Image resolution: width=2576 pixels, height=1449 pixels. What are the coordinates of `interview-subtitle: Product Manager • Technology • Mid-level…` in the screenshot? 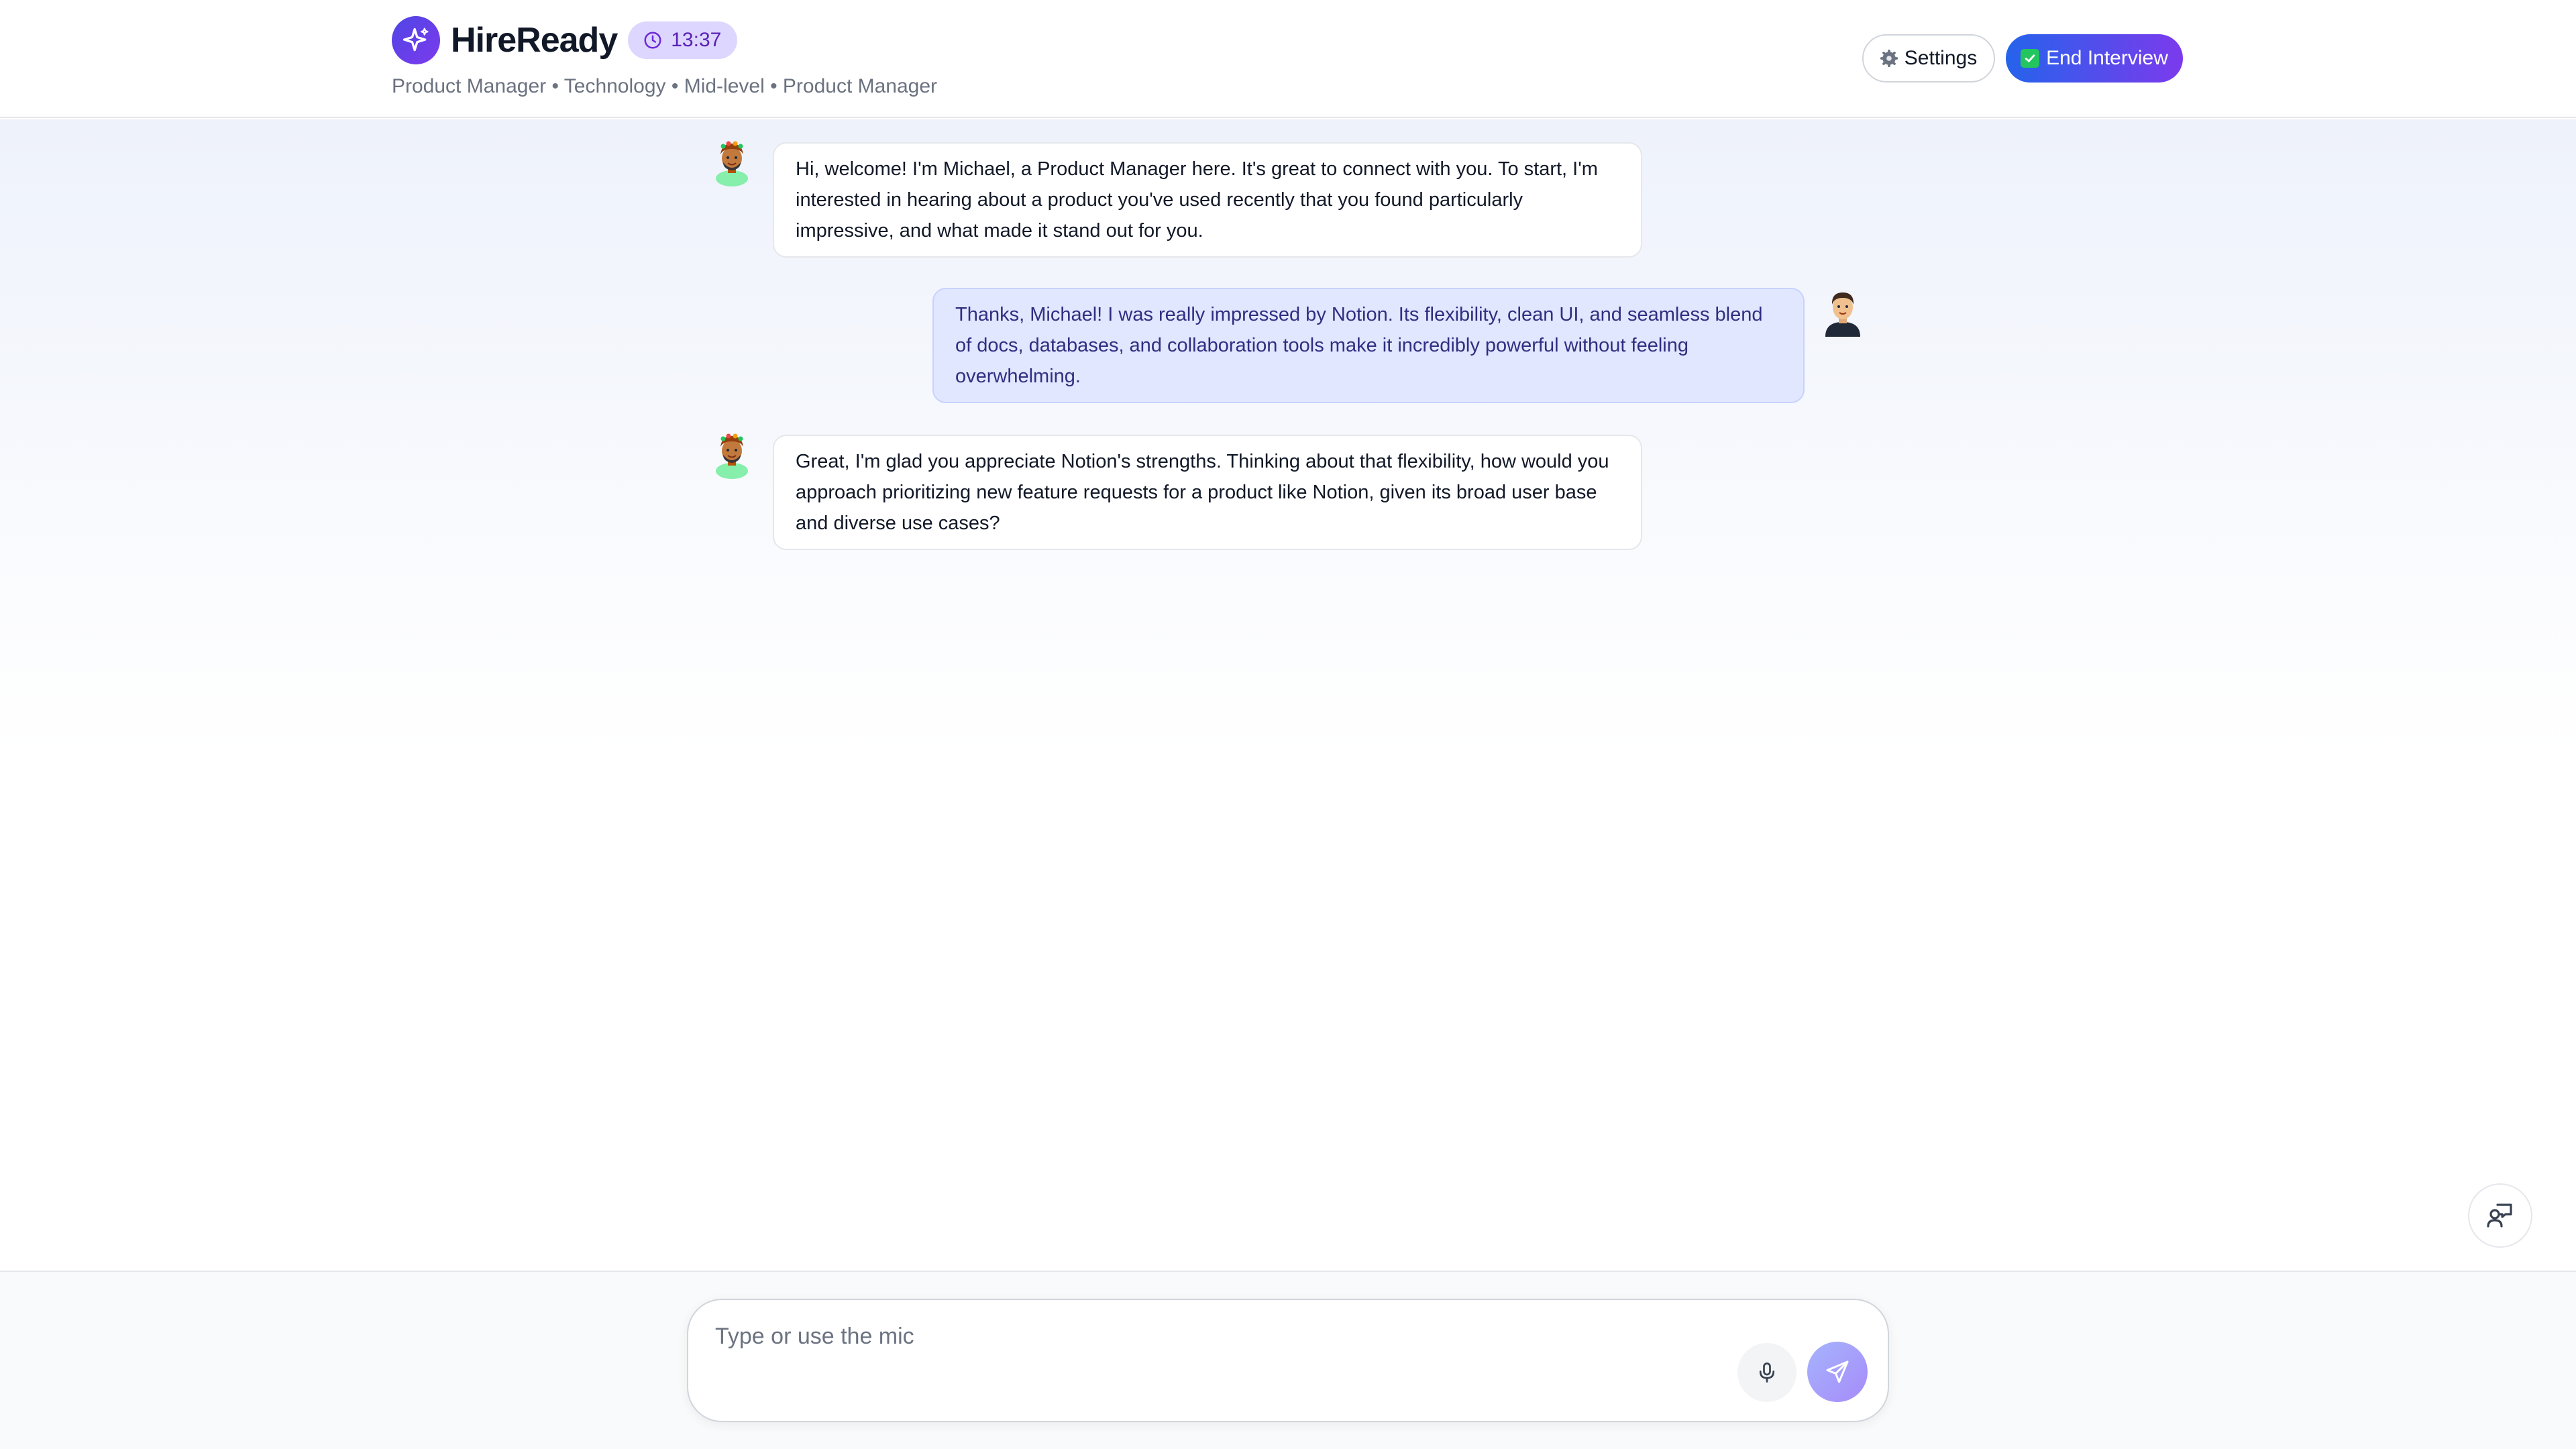 It's located at (665, 86).